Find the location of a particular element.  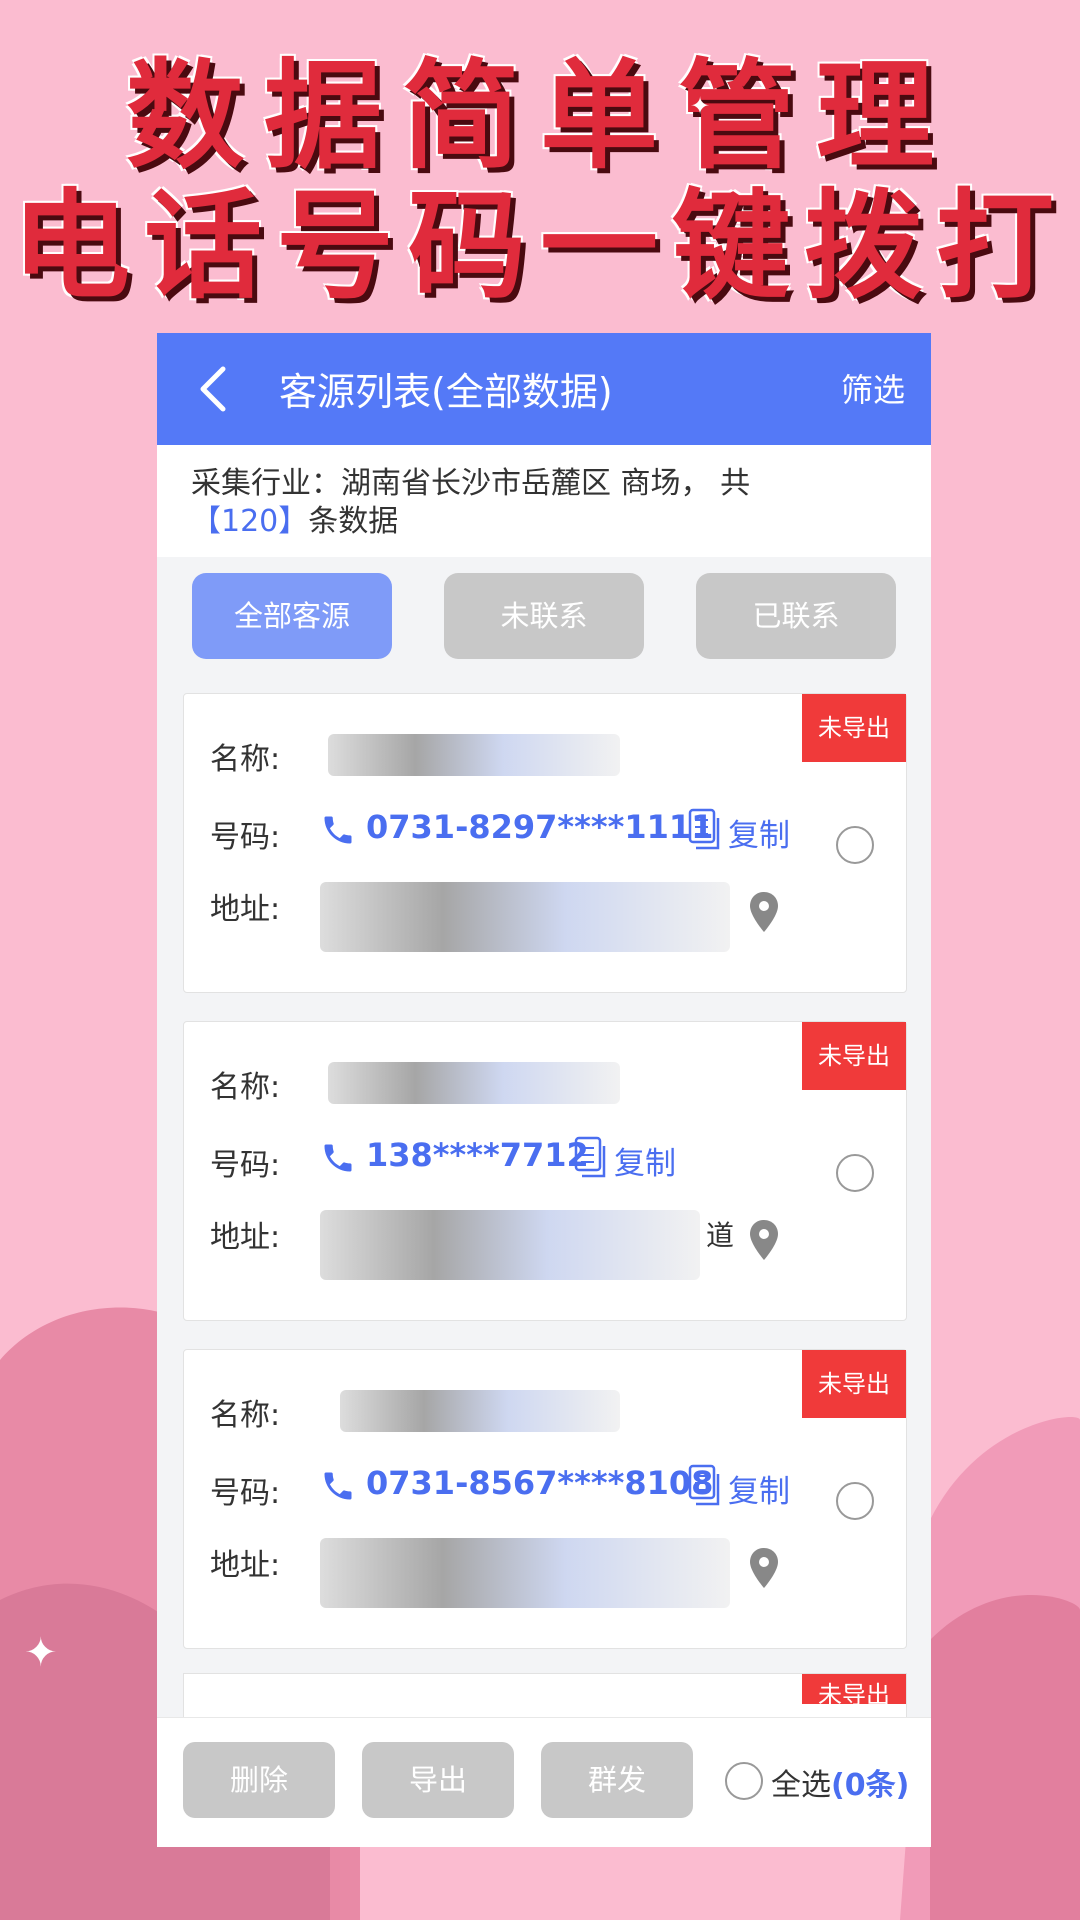

collection-info: 采集行业：湖南省长沙市岳麓区 商场， 共 【120】条数据 is located at coordinates (544, 501).